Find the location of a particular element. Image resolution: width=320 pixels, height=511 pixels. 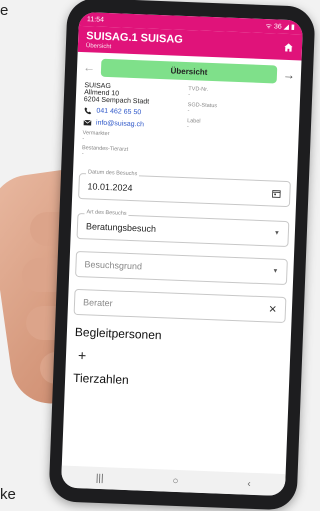

add-companion-button: + is located at coordinates (178, 359).